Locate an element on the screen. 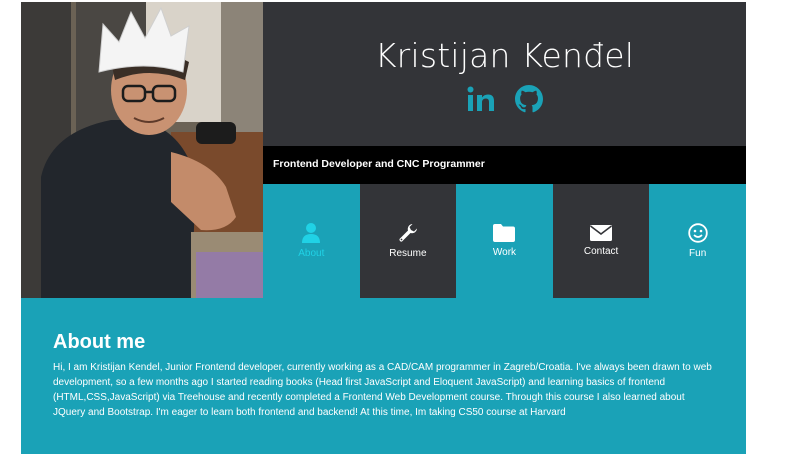 This screenshot has width=800, height=454. nav-item-fun: Fun is located at coordinates (697, 241).